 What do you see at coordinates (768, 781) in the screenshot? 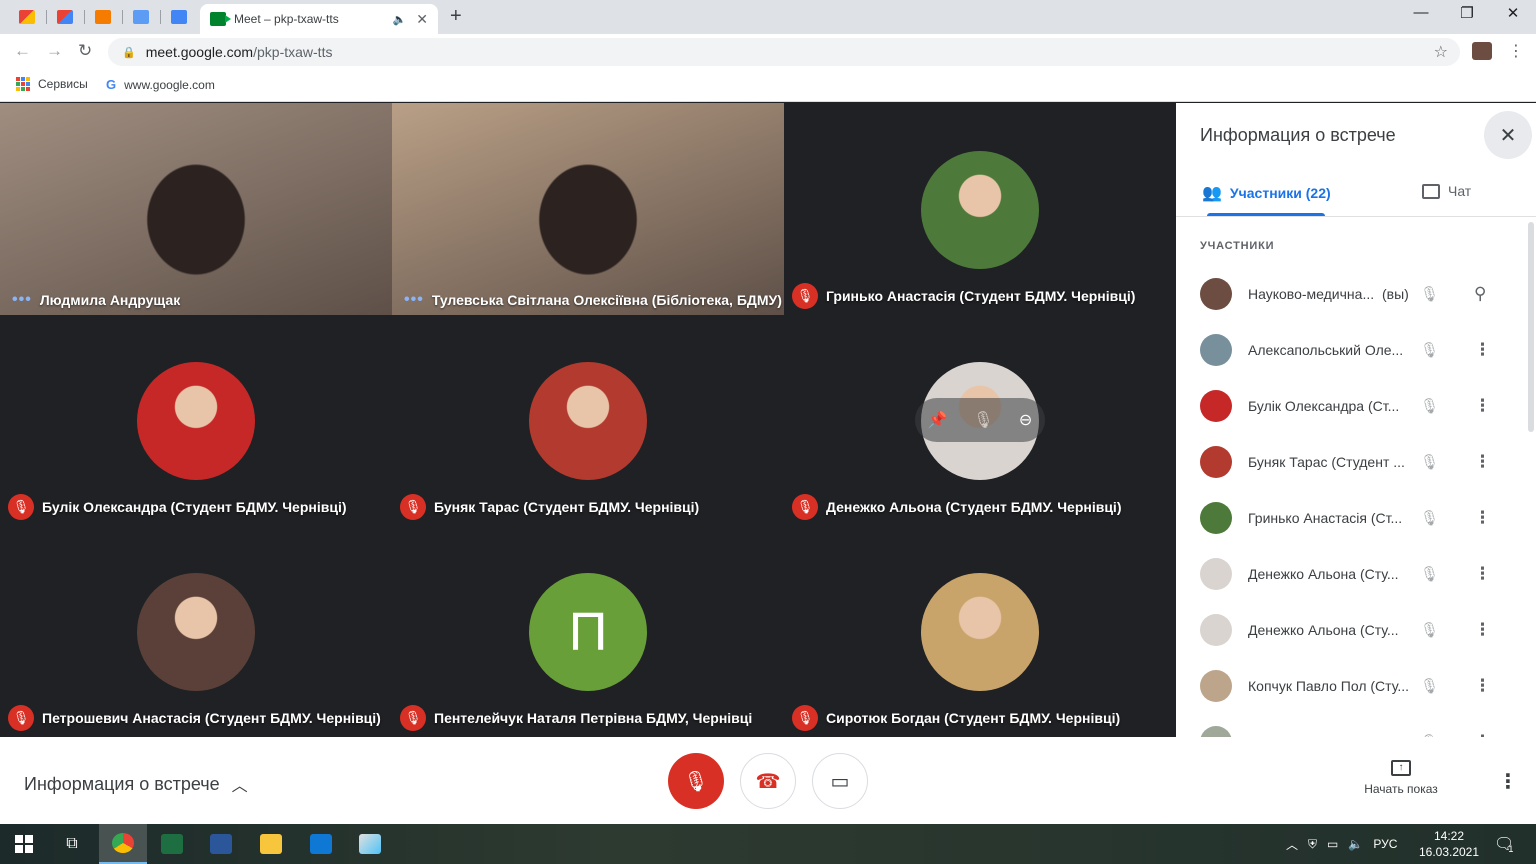
I see `leave-call-button: ☎` at bounding box center [768, 781].